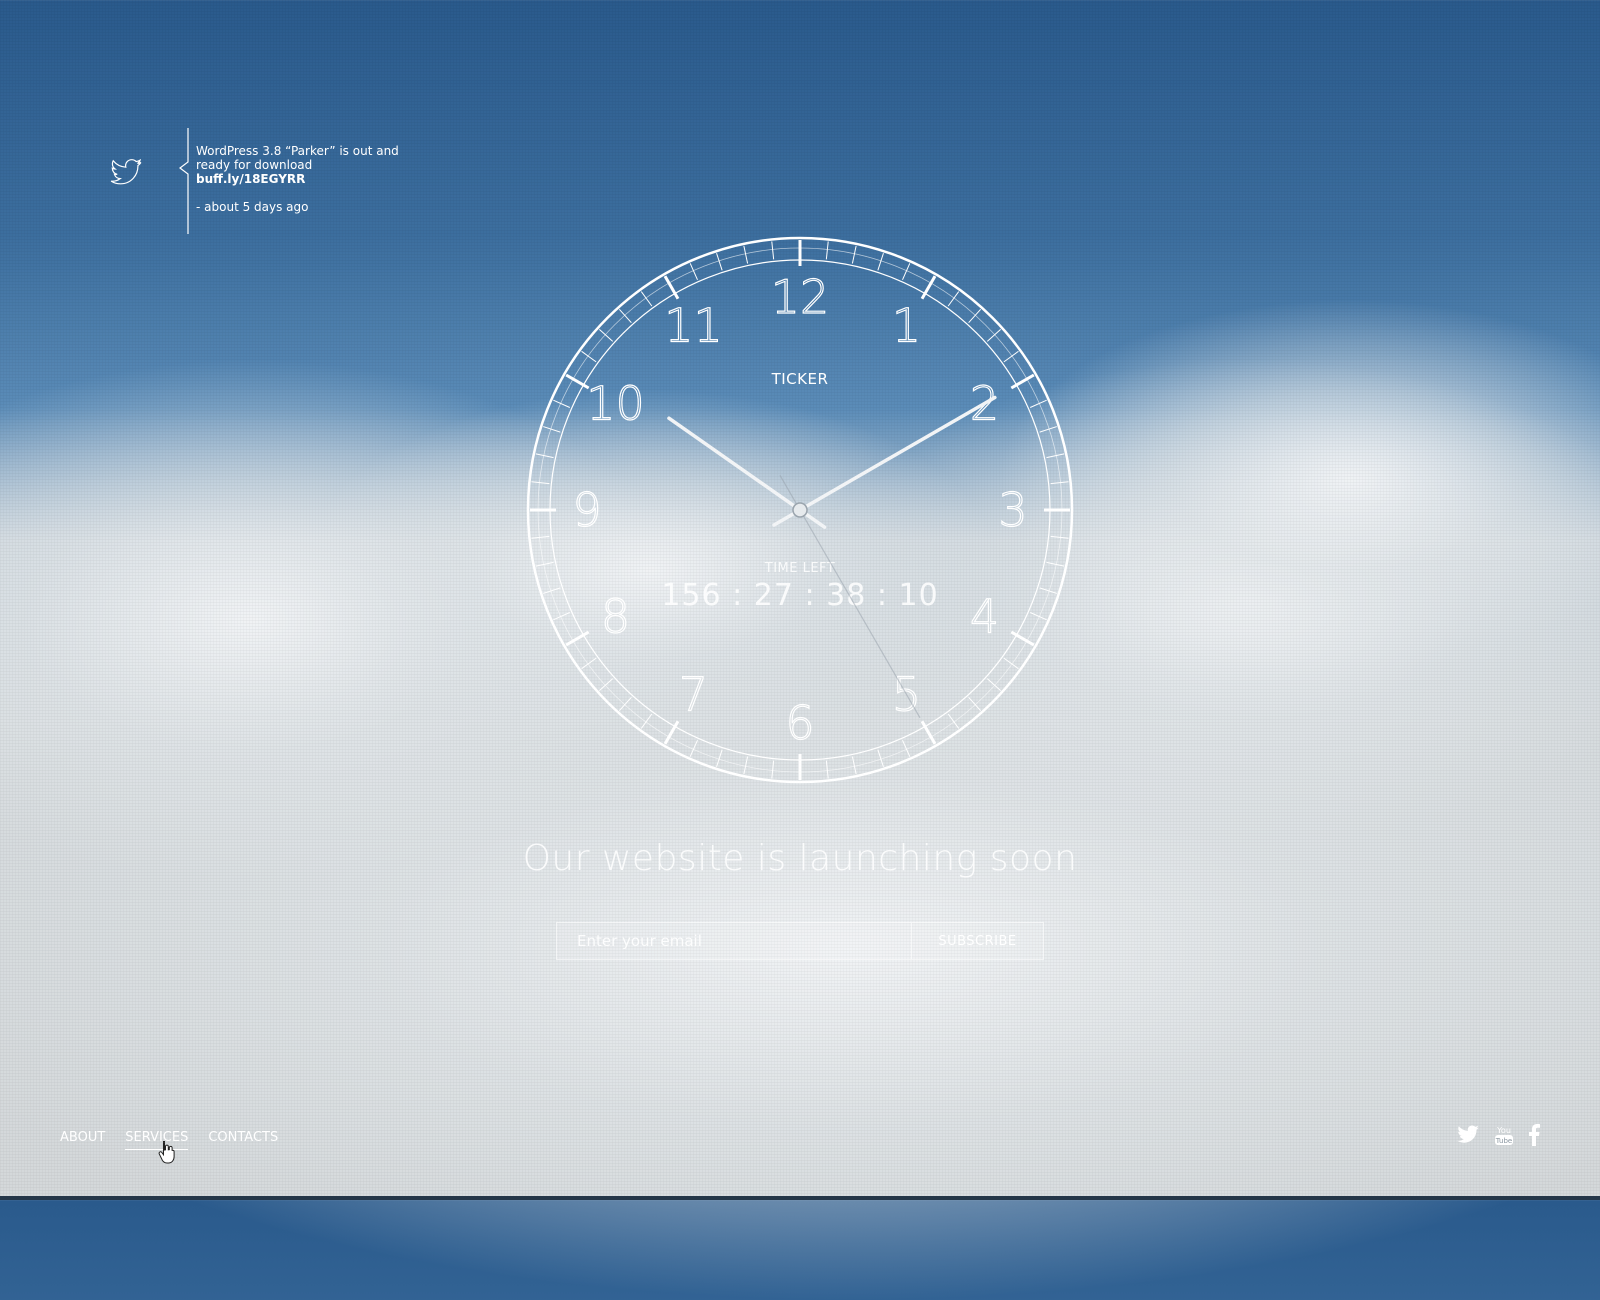 This screenshot has width=1600, height=1300. What do you see at coordinates (800, 858) in the screenshot?
I see `launch-headline: Our website is launching soon` at bounding box center [800, 858].